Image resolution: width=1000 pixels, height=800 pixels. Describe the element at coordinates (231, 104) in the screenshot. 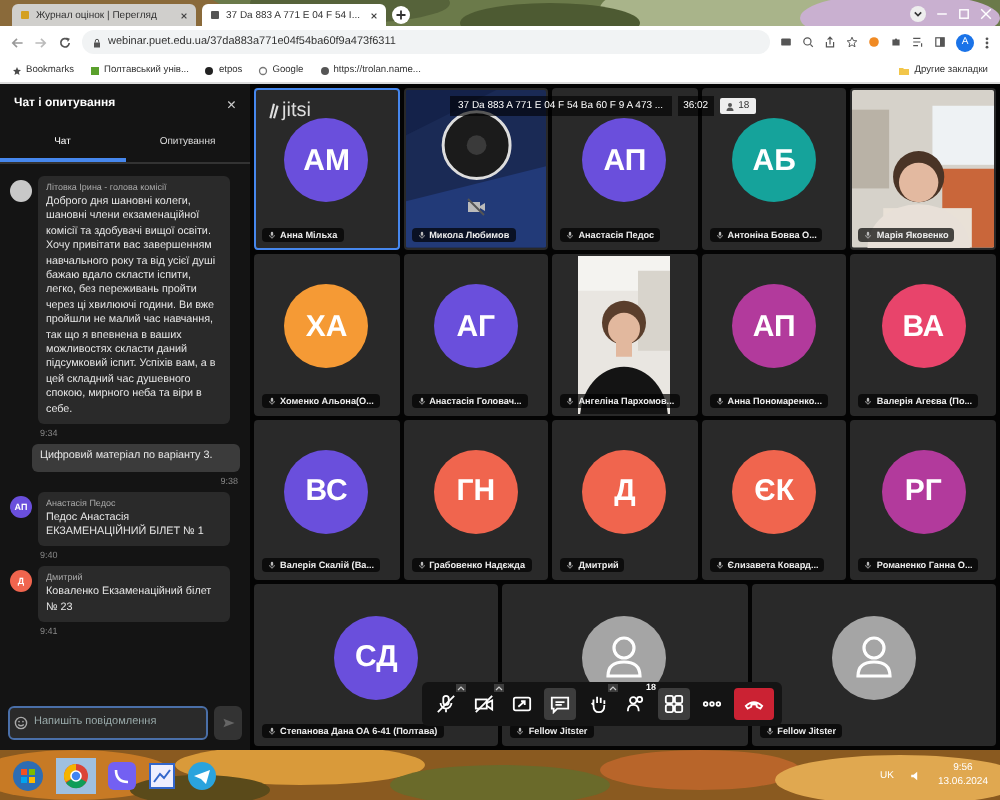

I see `close-button: ×` at that location.